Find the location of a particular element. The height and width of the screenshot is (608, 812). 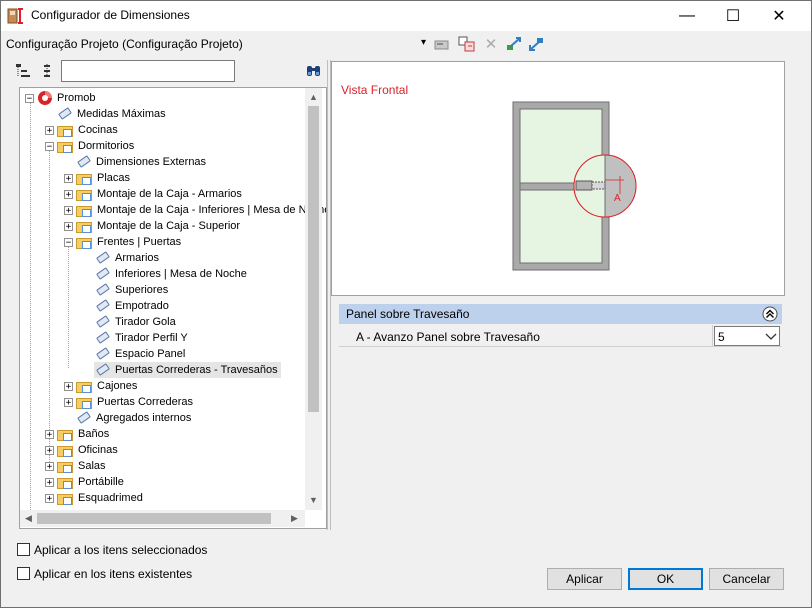

tree-item: + Cocinas is located at coordinates (81, 130).